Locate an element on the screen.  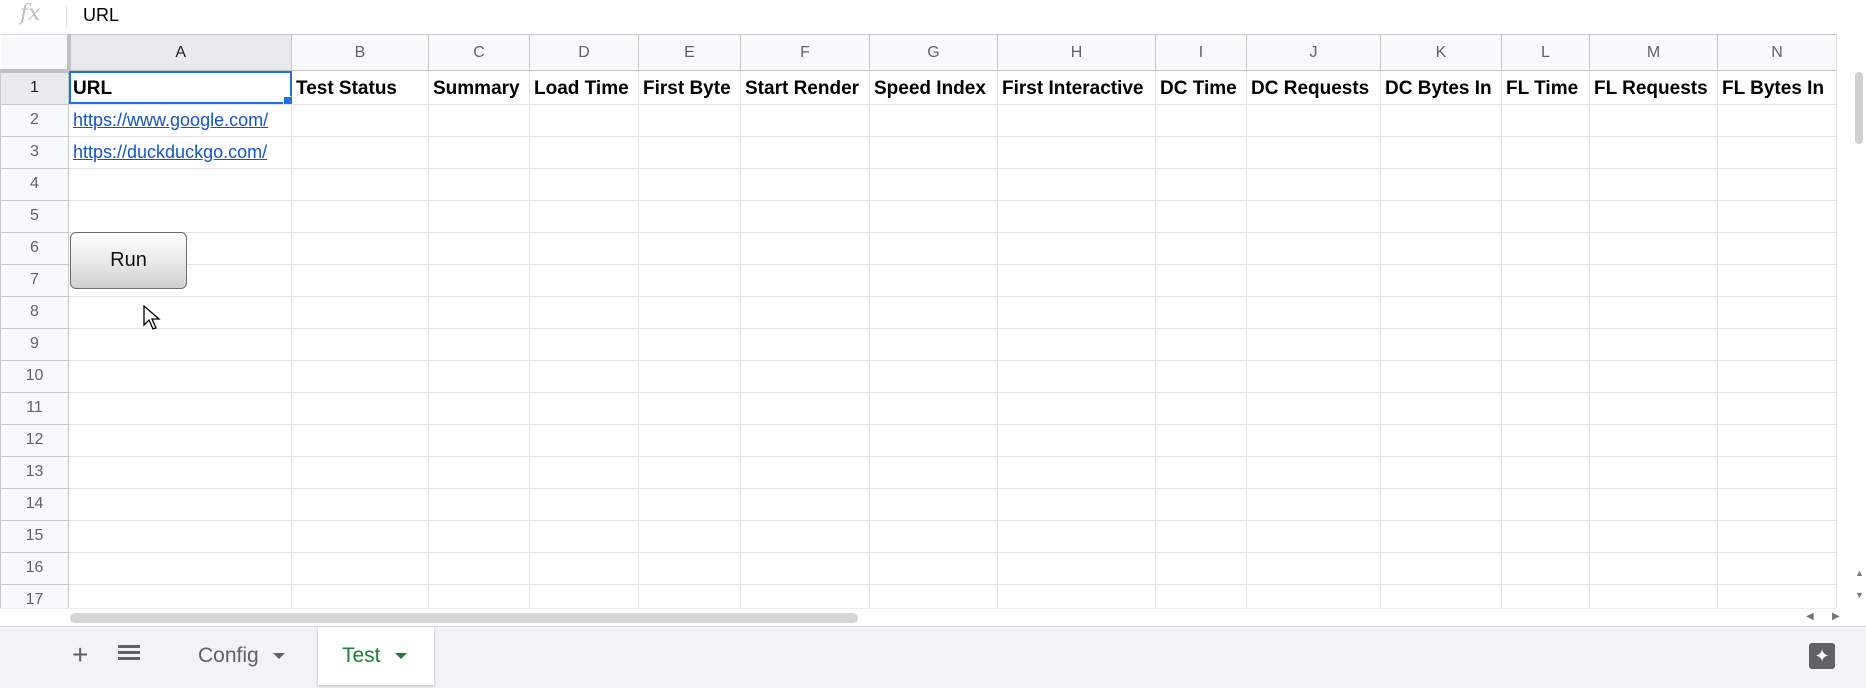
fill-handle is located at coordinates (287, 99).